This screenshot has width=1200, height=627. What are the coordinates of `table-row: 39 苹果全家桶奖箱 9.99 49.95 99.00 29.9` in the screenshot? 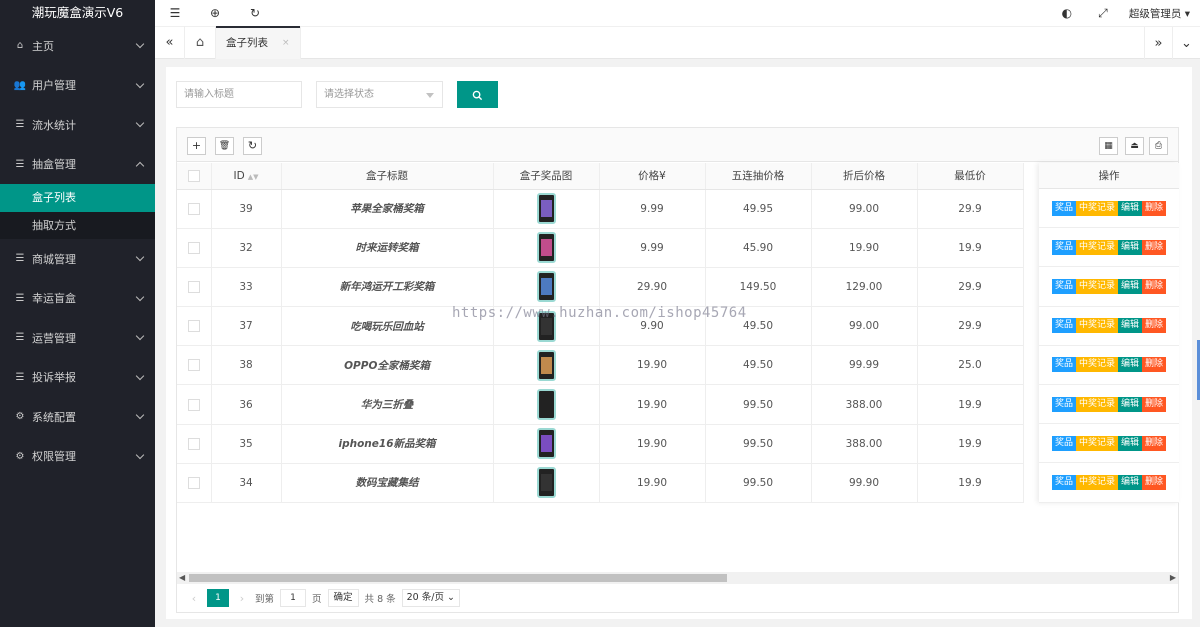 It's located at (600, 209).